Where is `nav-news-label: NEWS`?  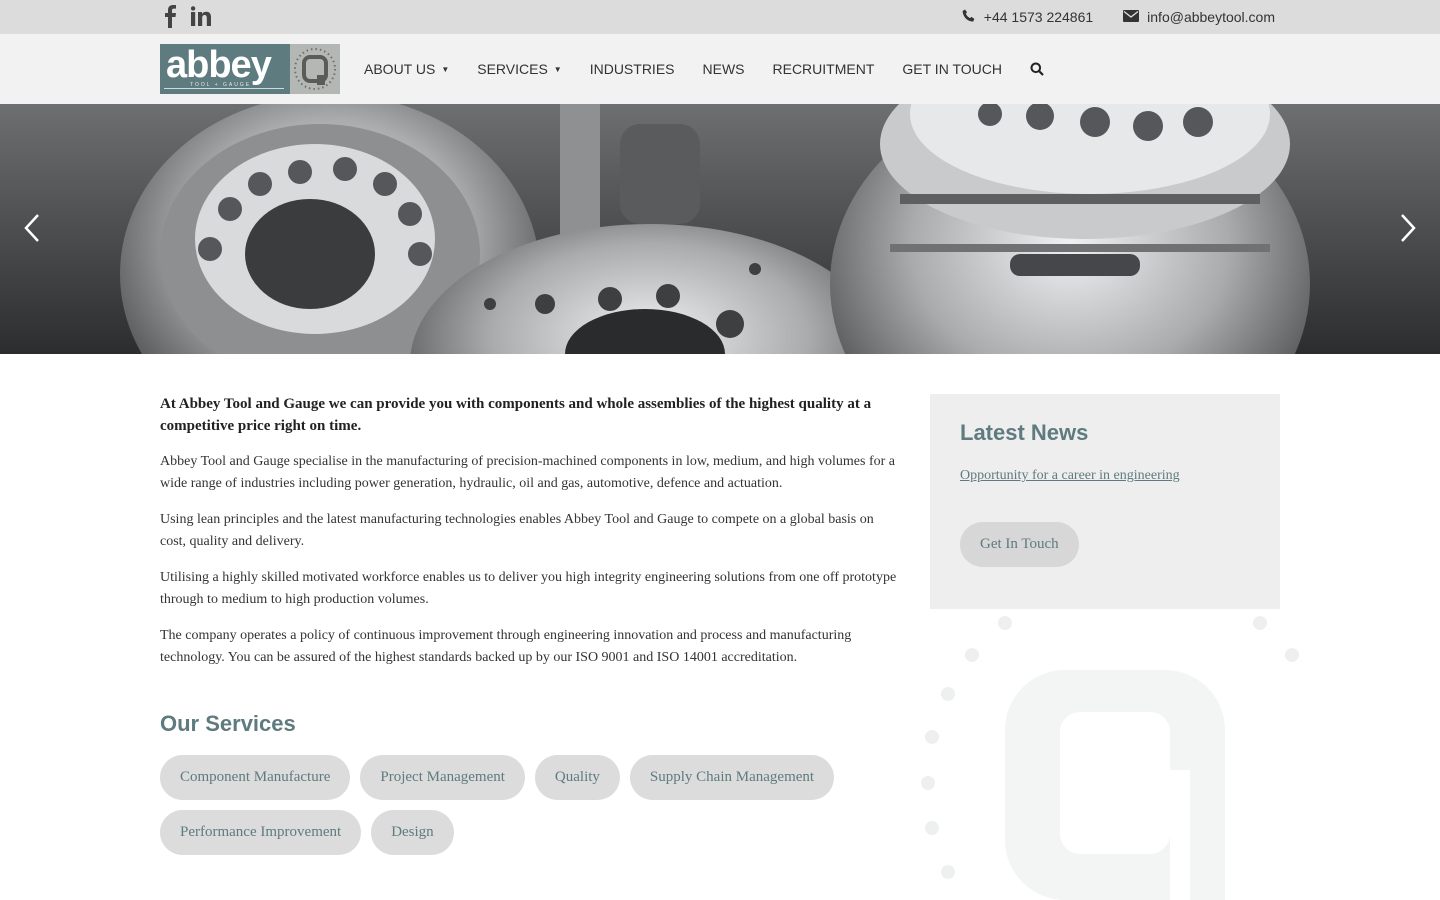
nav-news-label: NEWS is located at coordinates (723, 69).